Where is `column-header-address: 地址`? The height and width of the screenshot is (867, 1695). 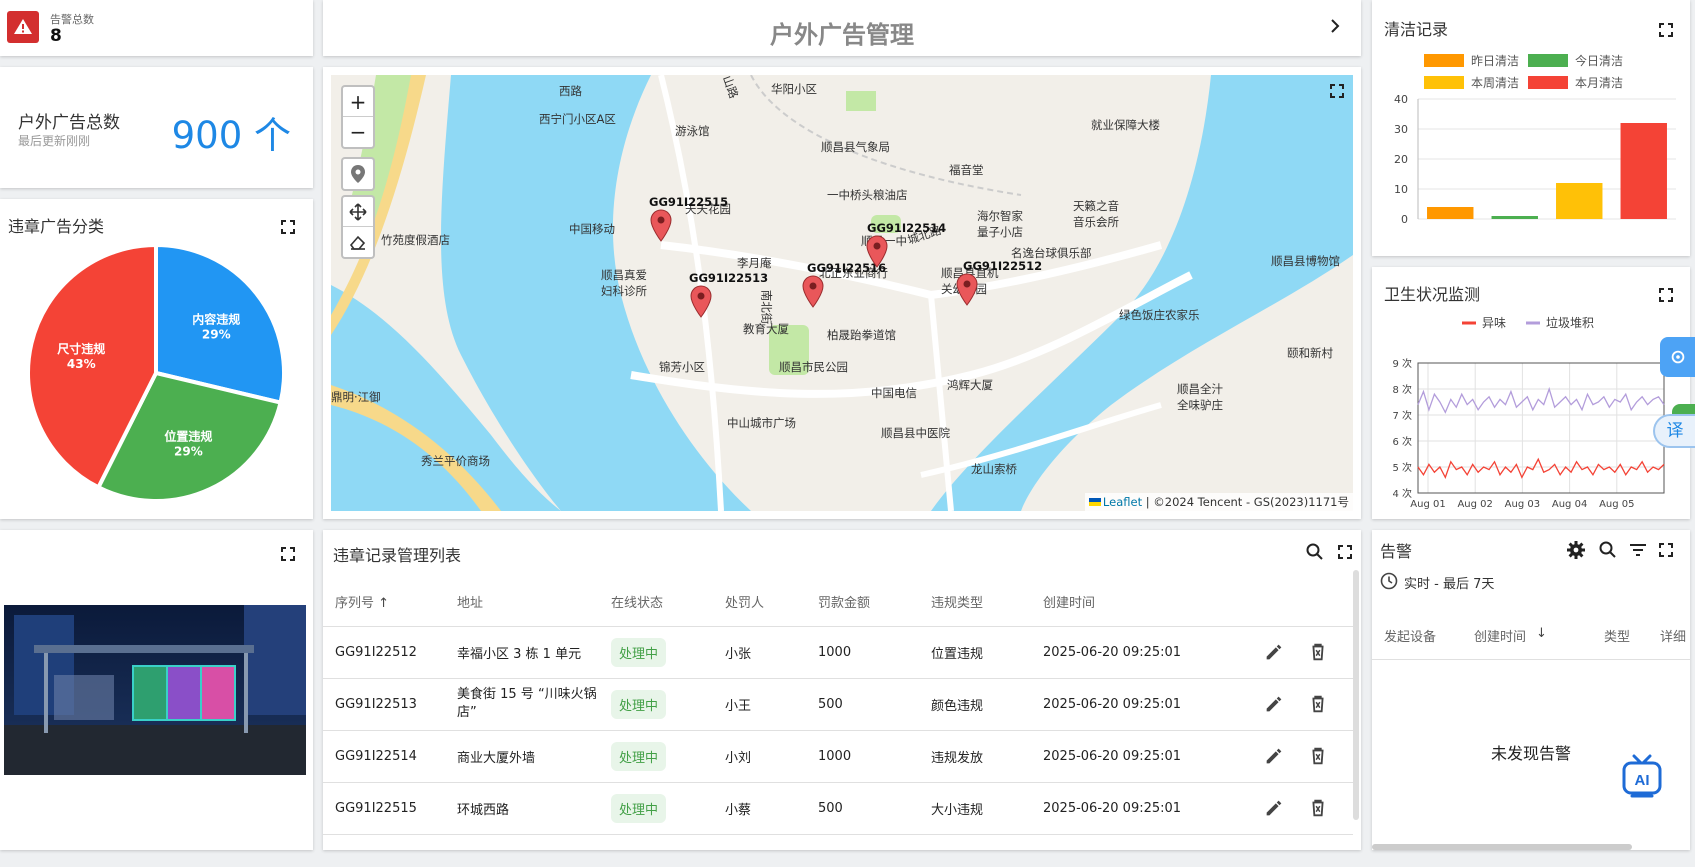 column-header-address: 地址 is located at coordinates (522, 602).